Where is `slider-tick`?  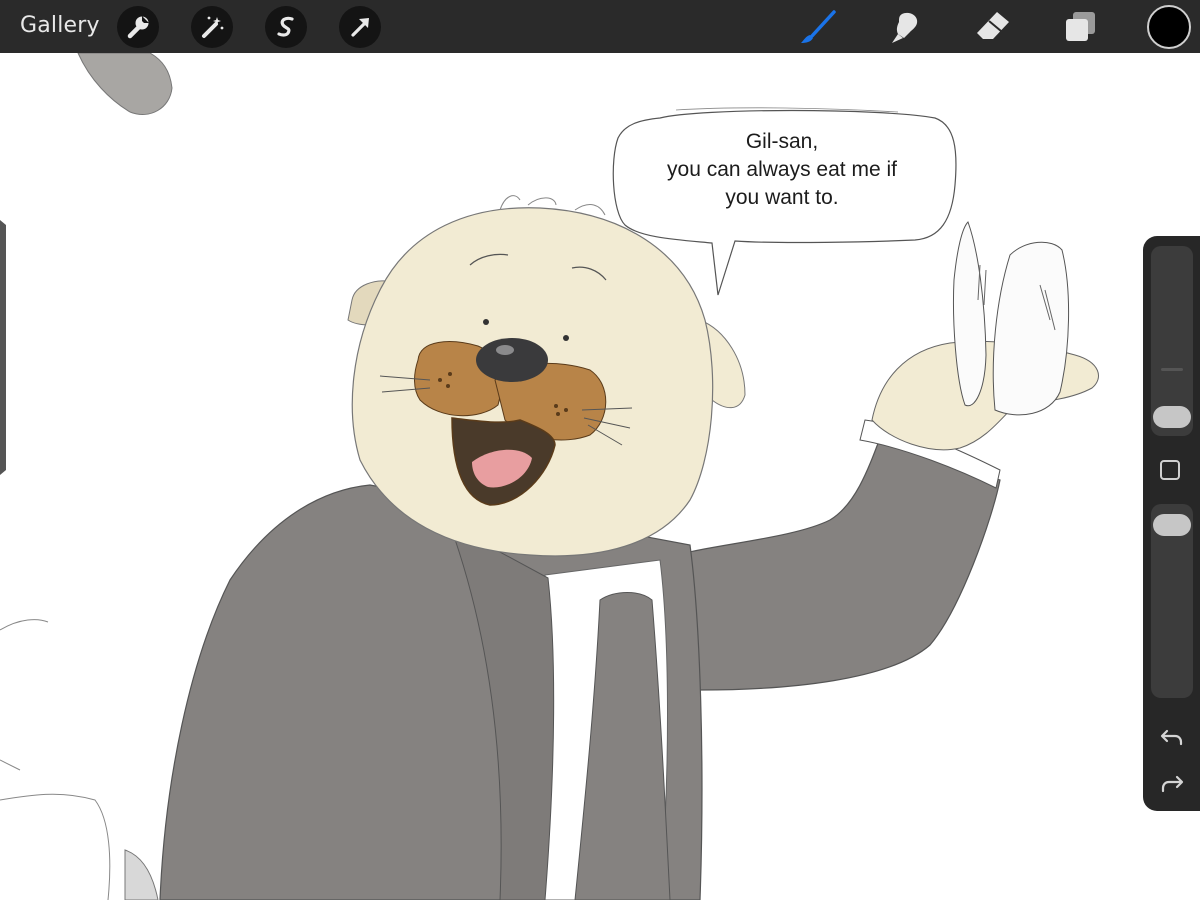 slider-tick is located at coordinates (1172, 369).